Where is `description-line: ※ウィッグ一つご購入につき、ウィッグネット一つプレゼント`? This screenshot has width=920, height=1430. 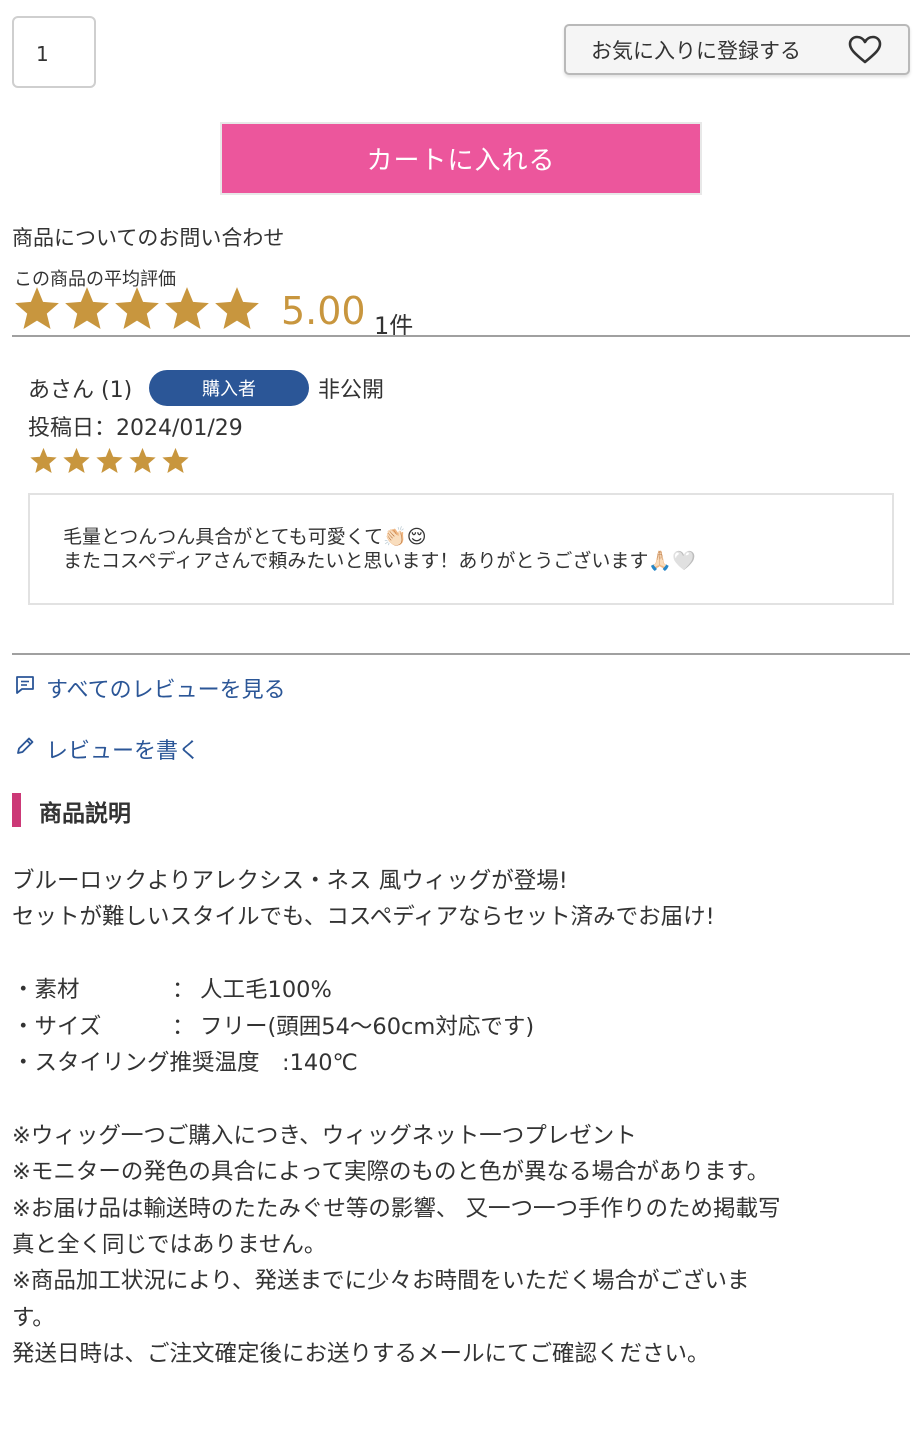
description-line: ※ウィッグ一つご購入につき、ウィッグネット一つプレゼント is located at coordinates (324, 1135).